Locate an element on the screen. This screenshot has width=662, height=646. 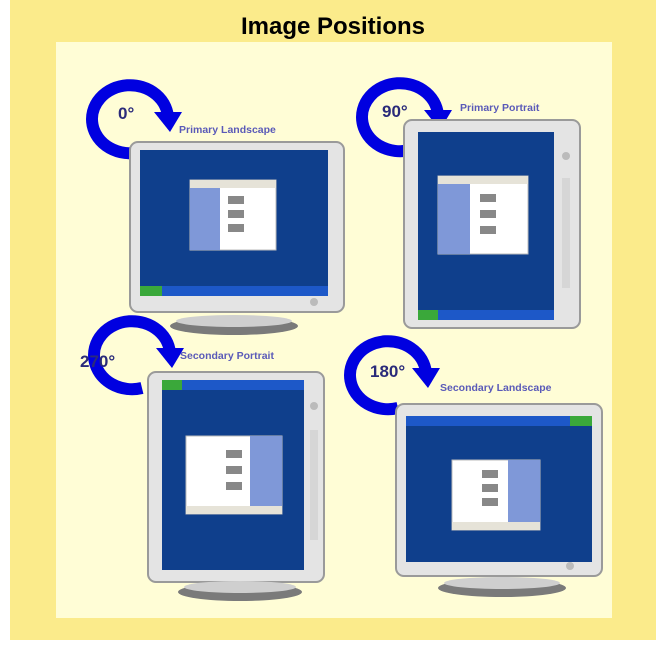
monitor-landscape-icon is located at coordinates (237, 238).